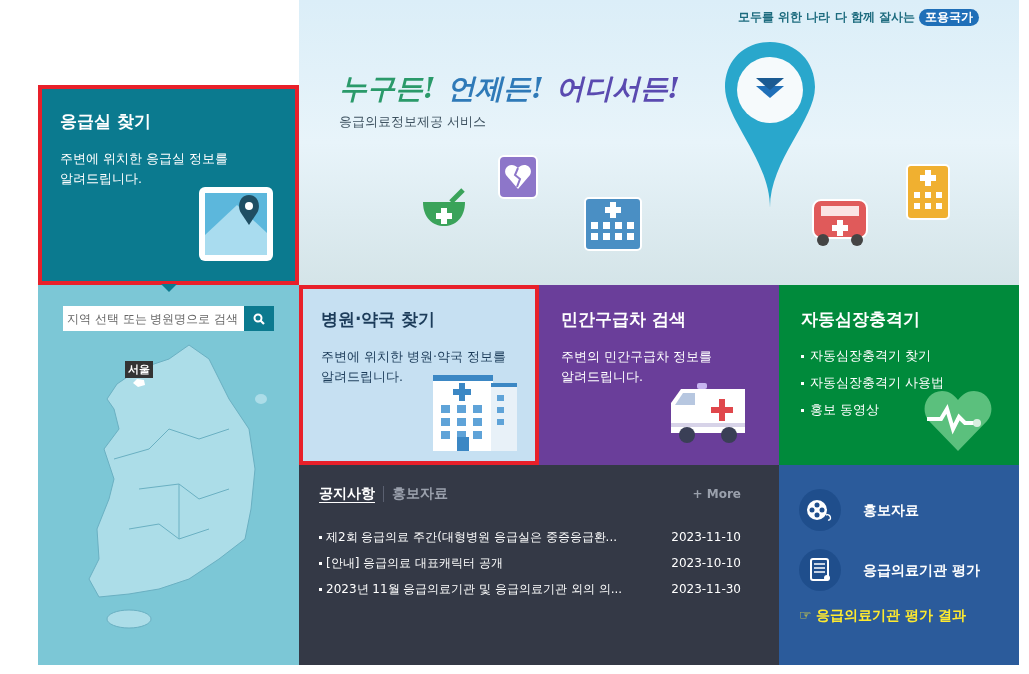 This screenshot has width=1029, height=674. Describe the element at coordinates (861, 319) in the screenshot. I see `tile-title: 자동심장충격기` at that location.